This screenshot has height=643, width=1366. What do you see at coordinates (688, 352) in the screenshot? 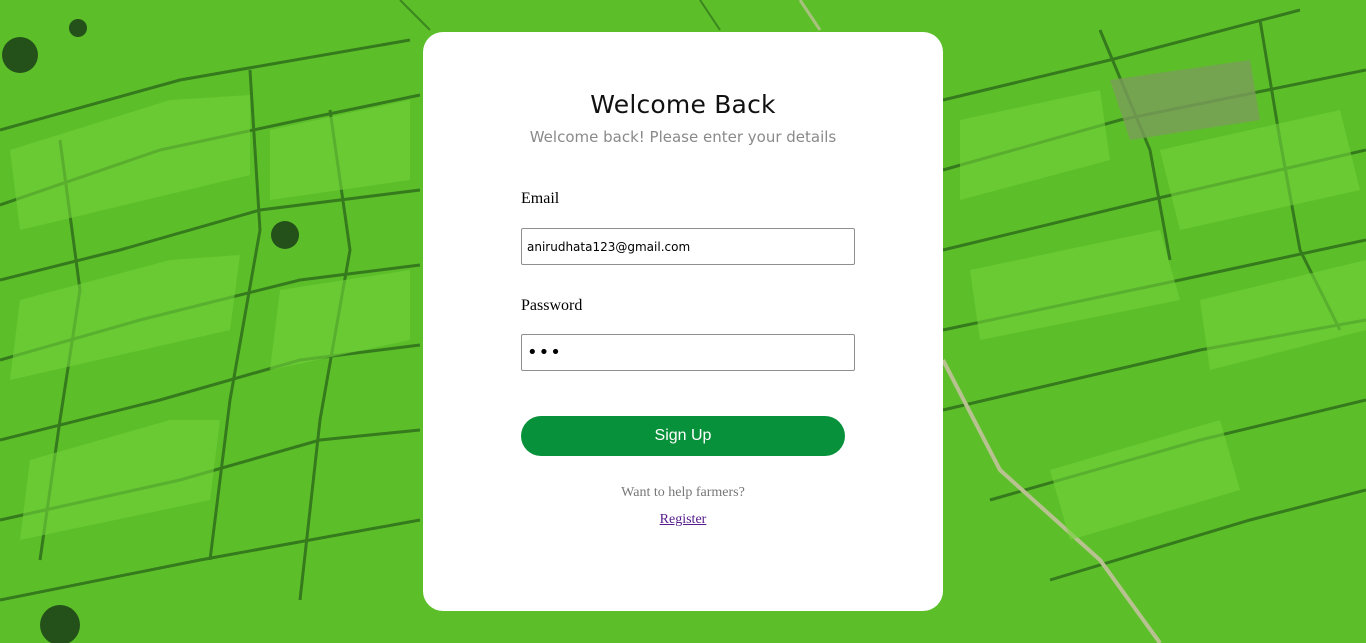
I see `password-field` at bounding box center [688, 352].